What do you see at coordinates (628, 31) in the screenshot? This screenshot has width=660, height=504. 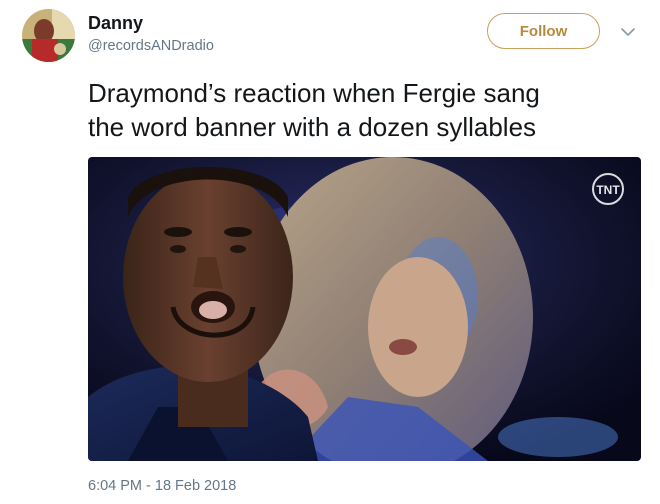 I see `chevron-down-icon` at bounding box center [628, 31].